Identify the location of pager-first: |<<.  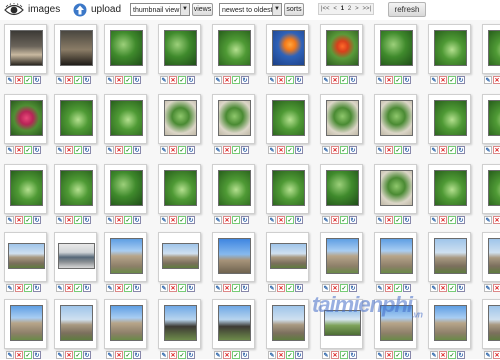
(325, 9).